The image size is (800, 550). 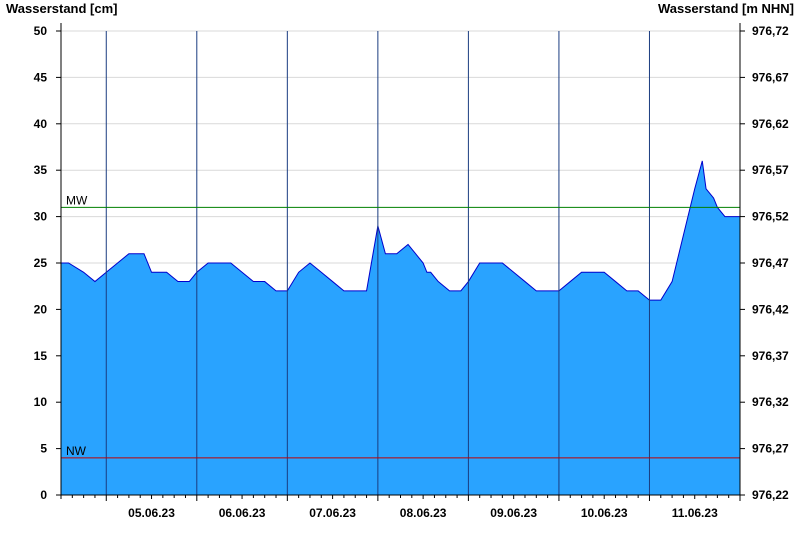 What do you see at coordinates (513, 513) in the screenshot?
I see `x-tick-label: 09.06.23` at bounding box center [513, 513].